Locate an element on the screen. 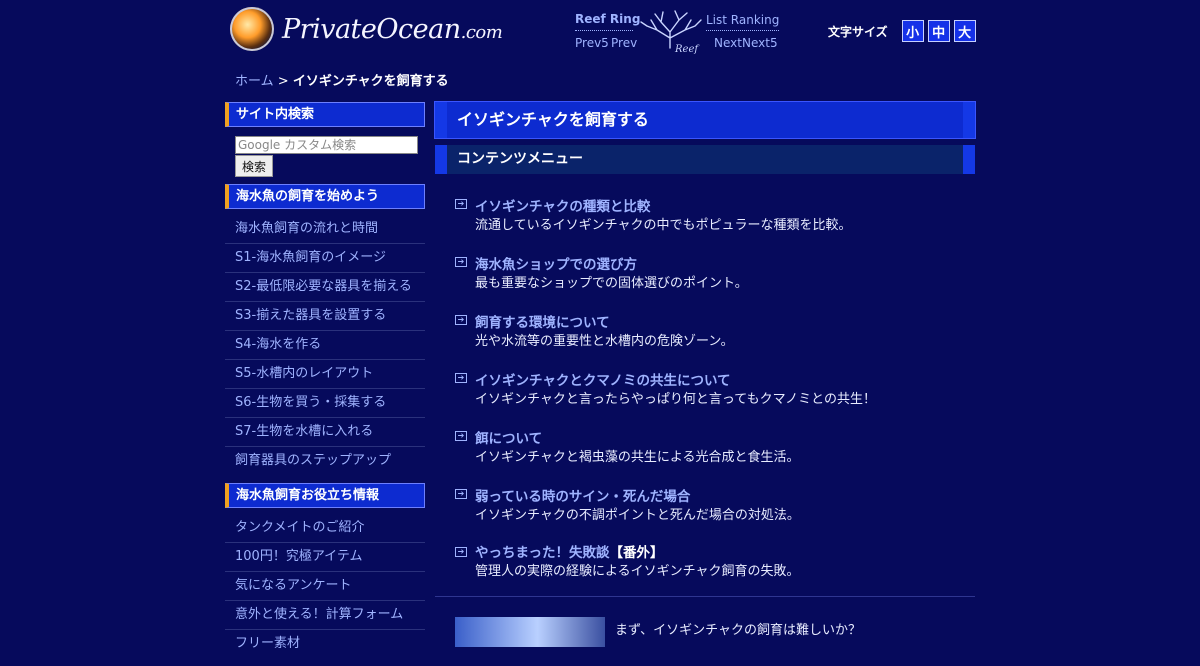 This screenshot has height=666, width=1200. clownfish-logo-icon is located at coordinates (252, 29).